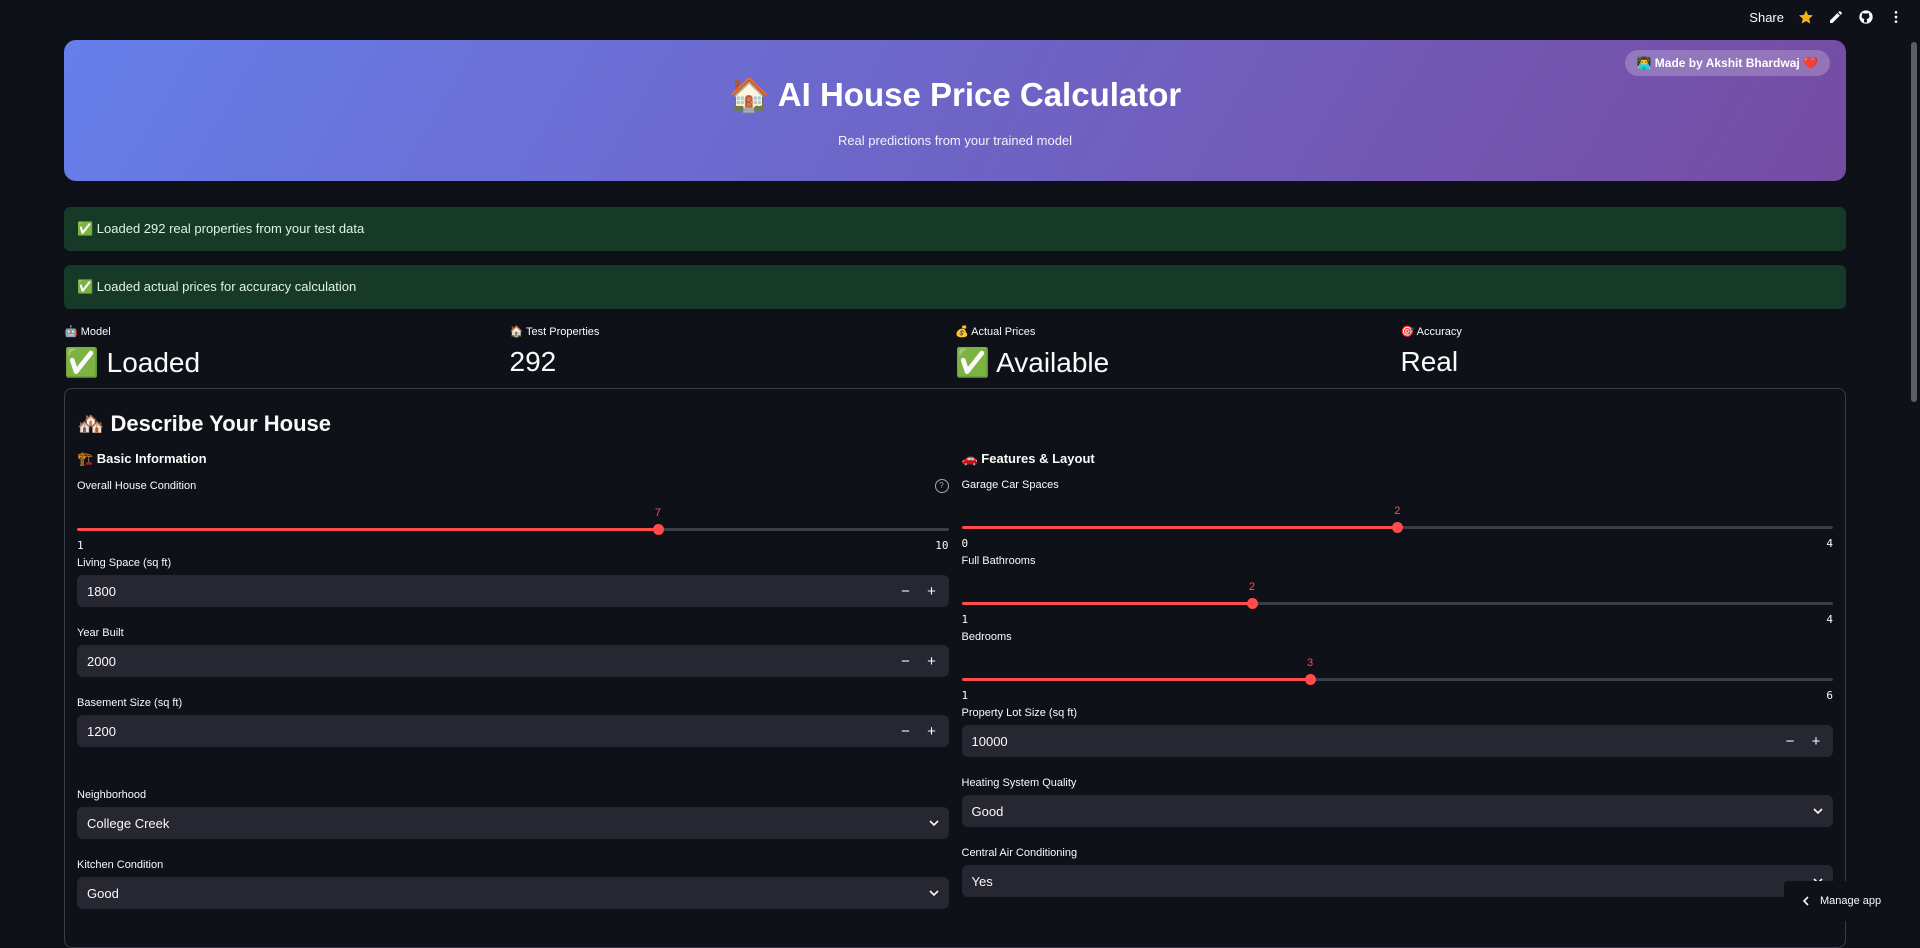  What do you see at coordinates (1914, 222) in the screenshot?
I see `page-scrollbar` at bounding box center [1914, 222].